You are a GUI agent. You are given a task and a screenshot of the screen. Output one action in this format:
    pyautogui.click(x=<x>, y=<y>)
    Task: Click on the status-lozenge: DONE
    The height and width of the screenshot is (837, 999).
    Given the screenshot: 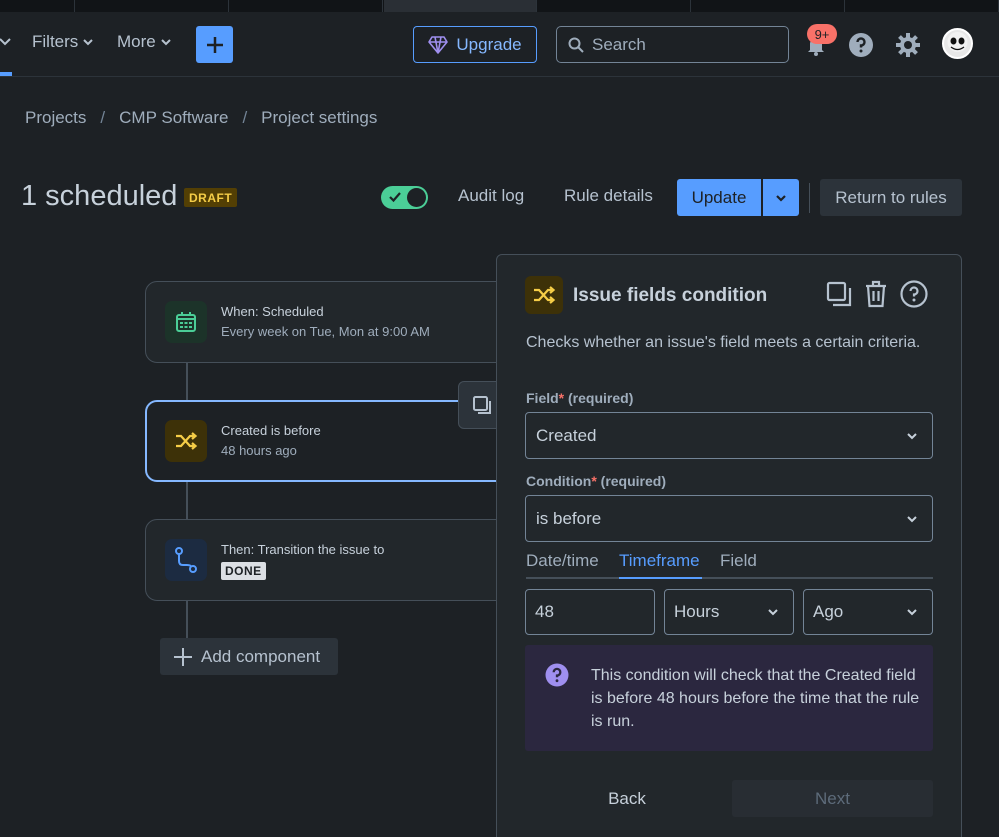 What is the action you would take?
    pyautogui.click(x=243, y=571)
    